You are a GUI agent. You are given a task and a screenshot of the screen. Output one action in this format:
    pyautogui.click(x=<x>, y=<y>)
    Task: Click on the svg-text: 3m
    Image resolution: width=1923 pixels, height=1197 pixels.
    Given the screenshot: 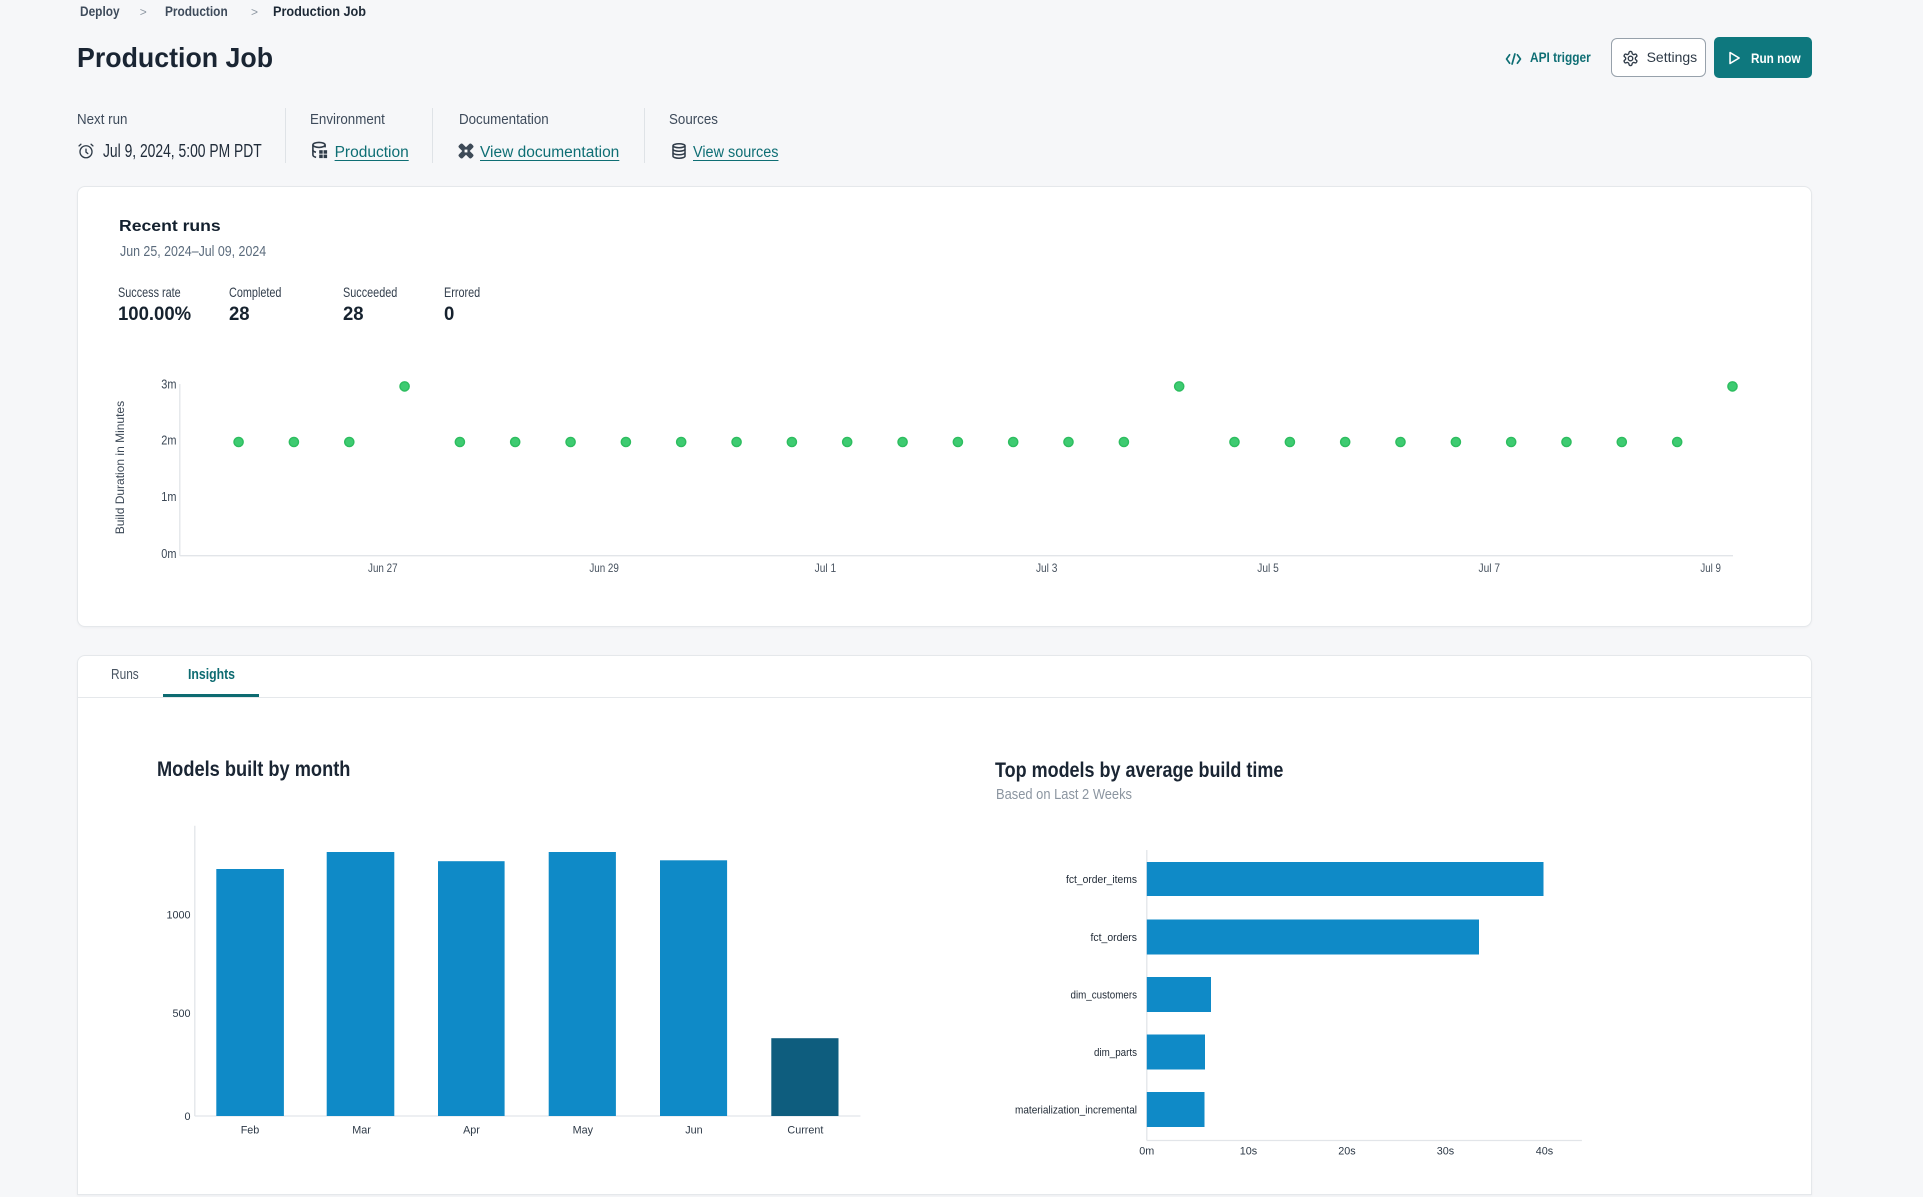 What is the action you would take?
    pyautogui.click(x=168, y=383)
    